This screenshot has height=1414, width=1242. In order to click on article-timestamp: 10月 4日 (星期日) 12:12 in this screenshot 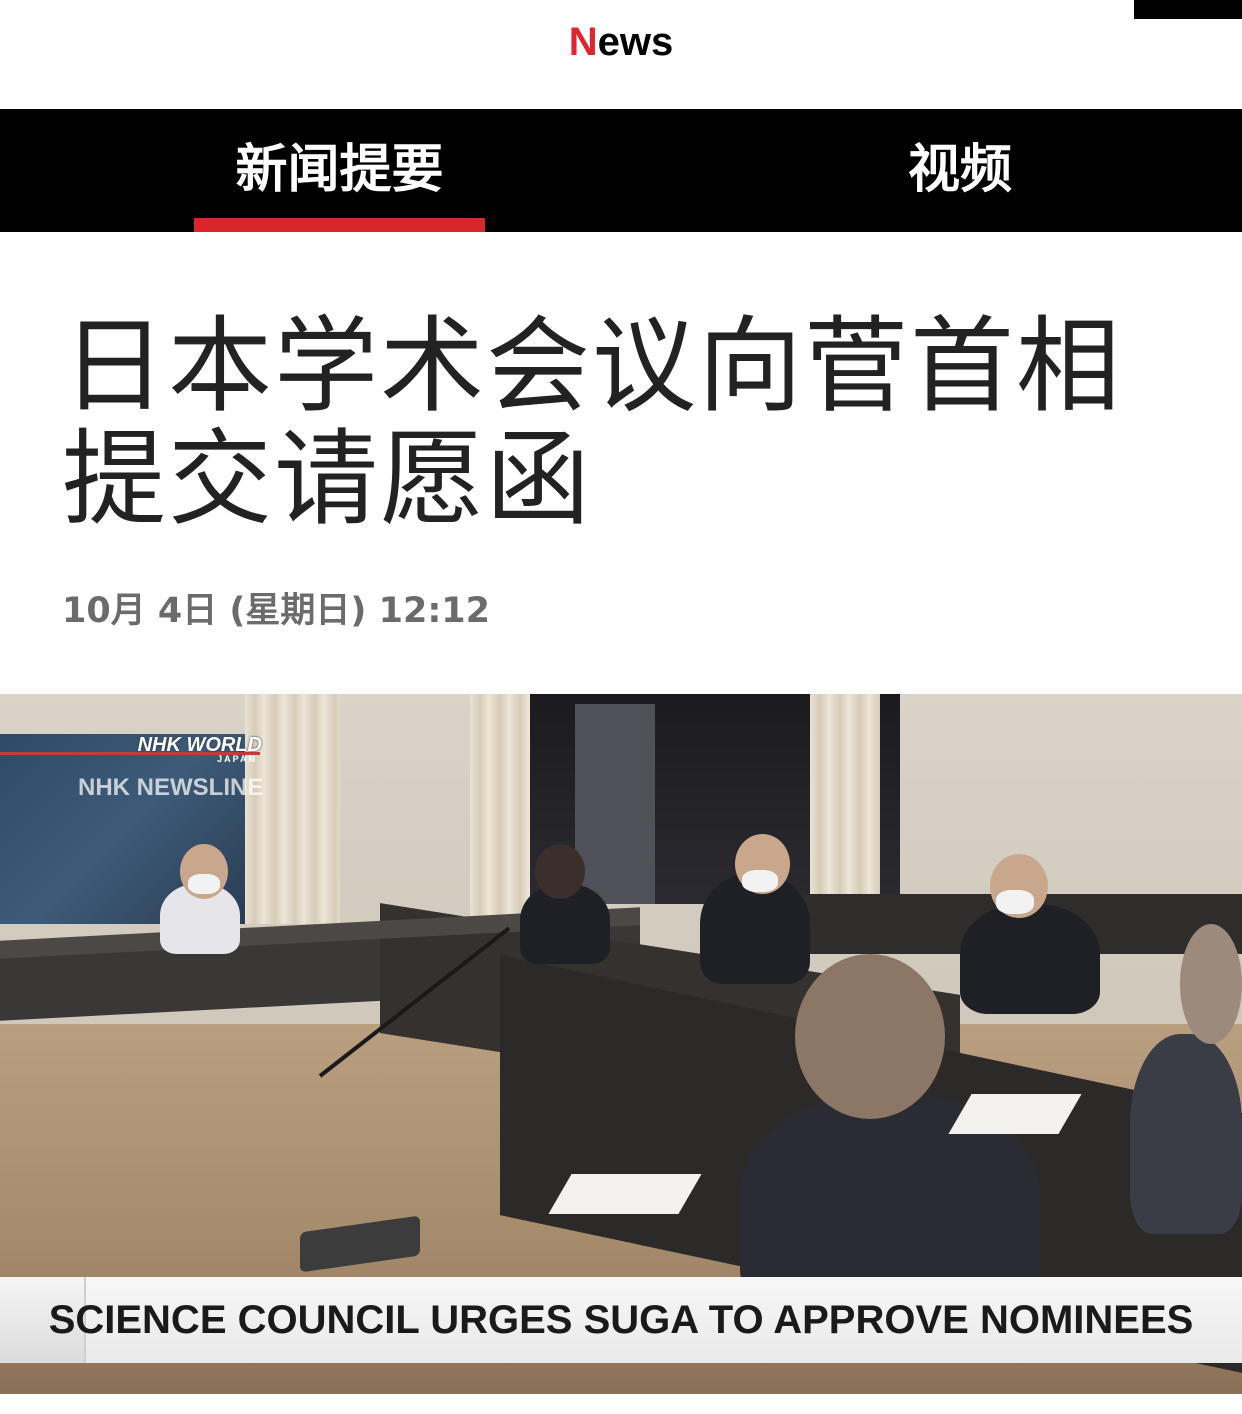, I will do `click(276, 611)`.